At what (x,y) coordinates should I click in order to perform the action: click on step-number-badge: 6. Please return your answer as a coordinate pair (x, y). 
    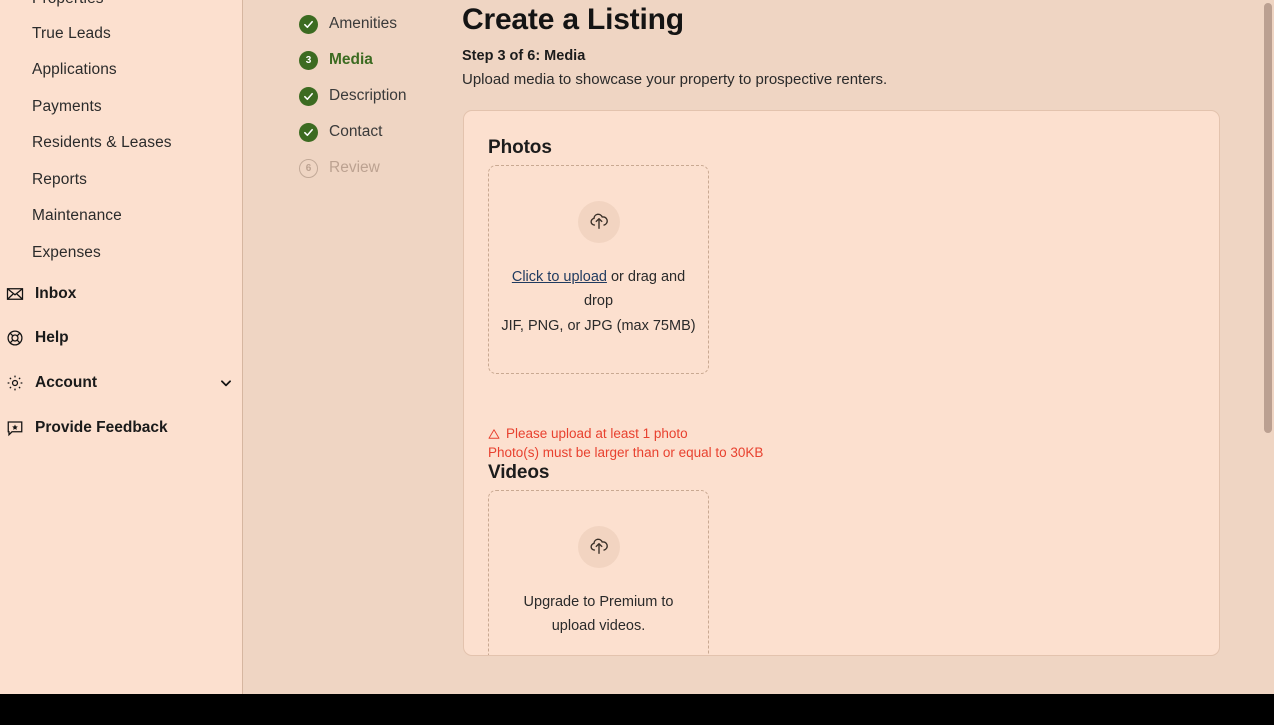
    Looking at the image, I should click on (308, 168).